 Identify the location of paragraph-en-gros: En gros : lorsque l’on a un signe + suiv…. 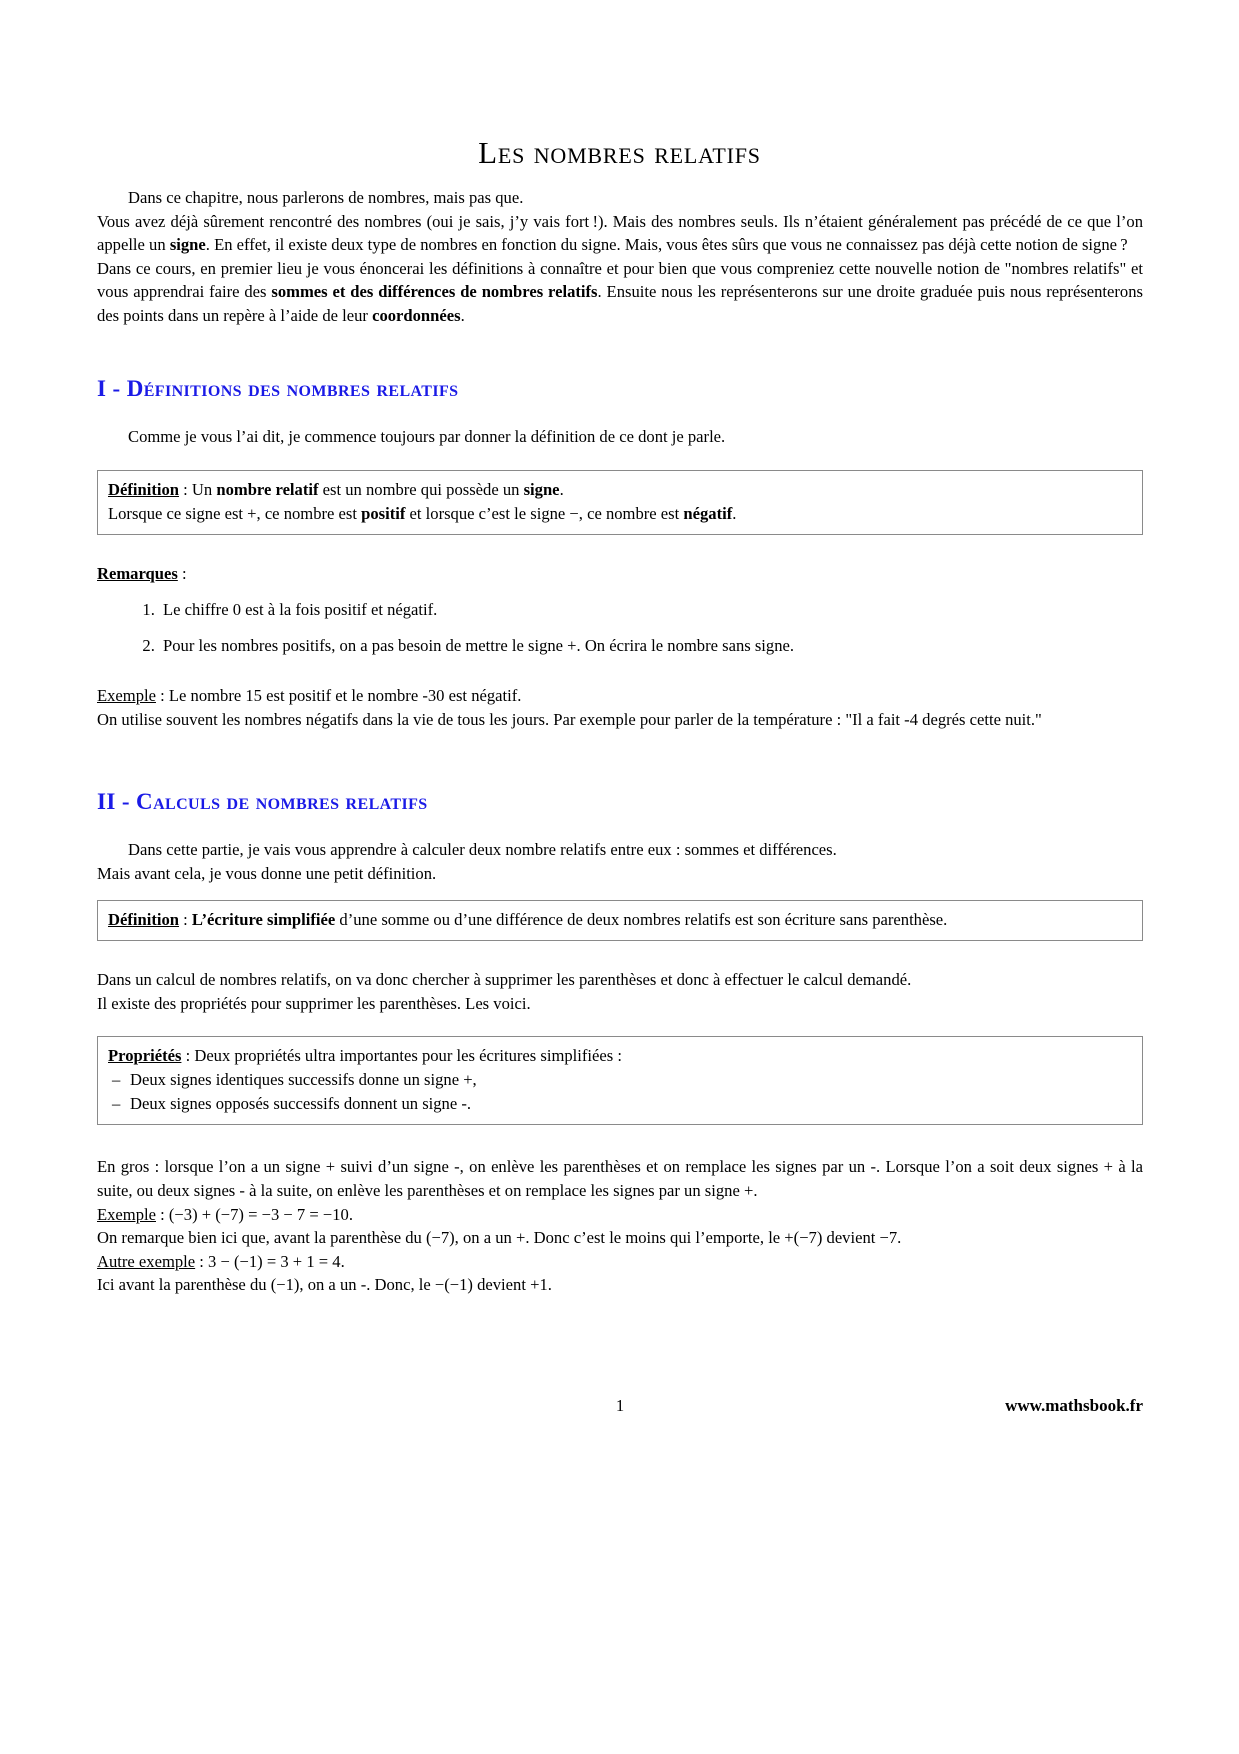
(620, 1179).